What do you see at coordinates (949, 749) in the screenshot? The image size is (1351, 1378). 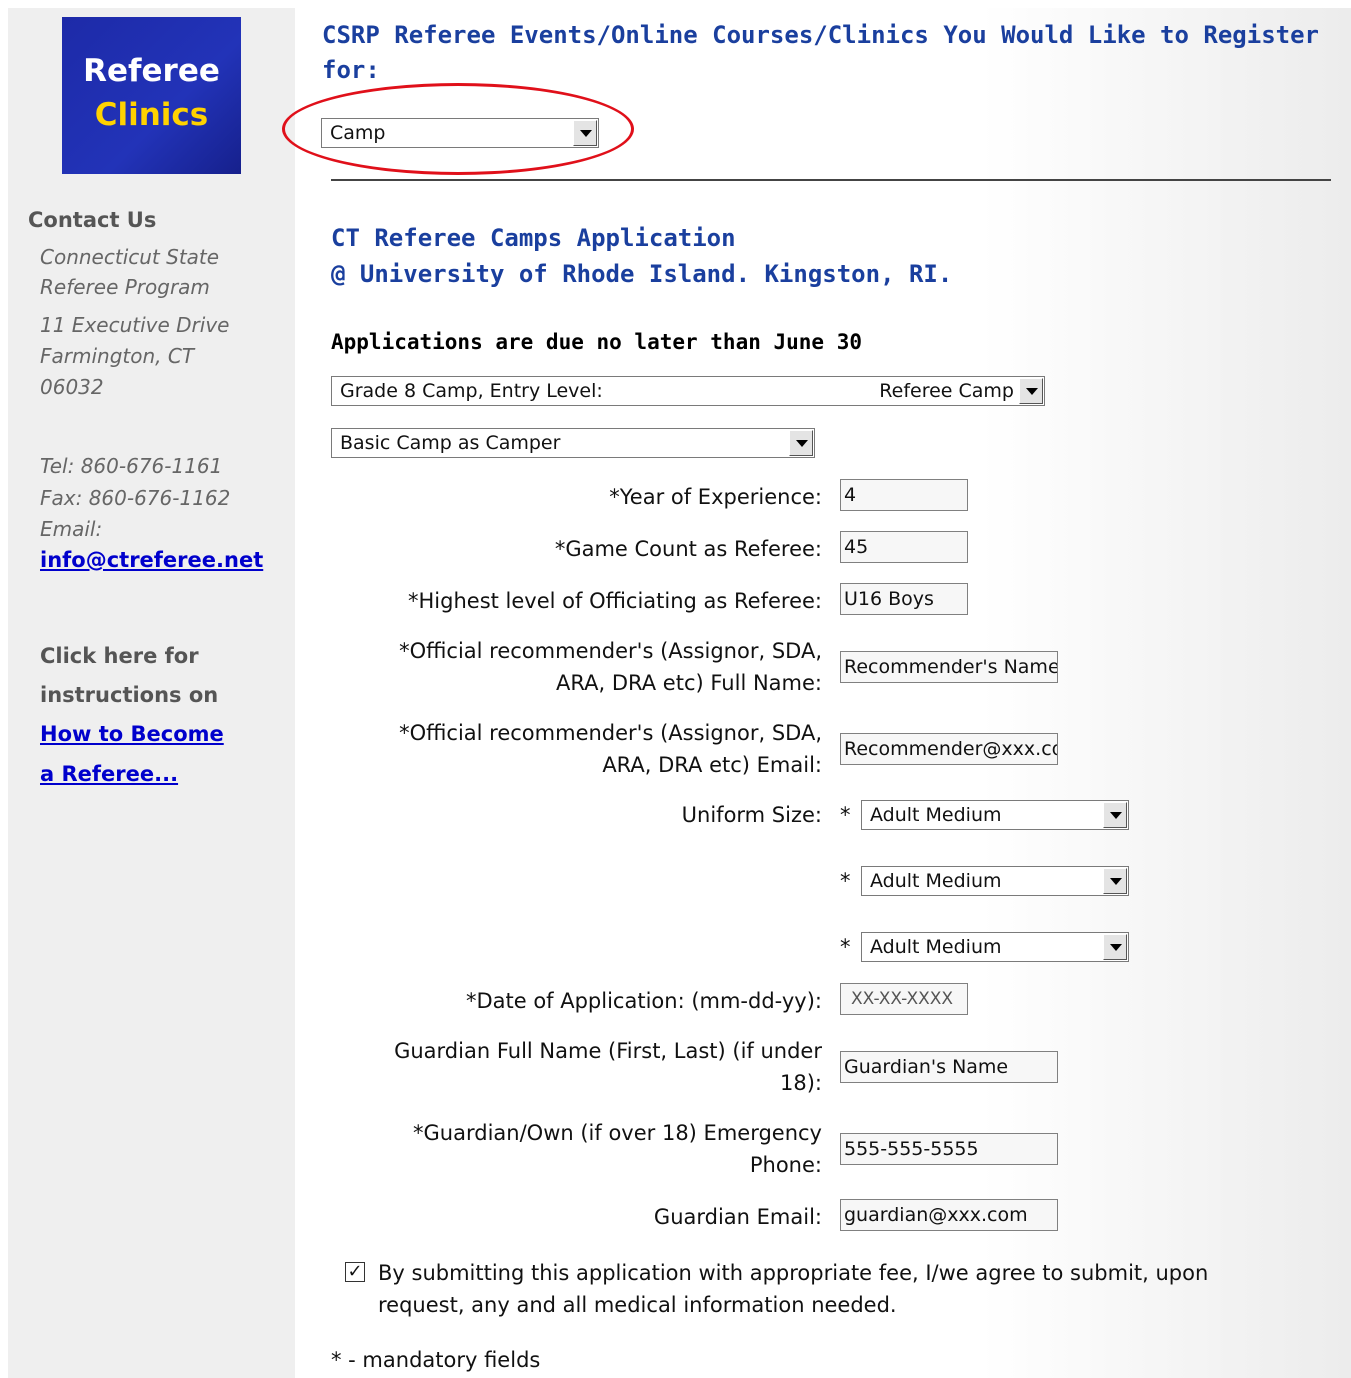 I see `recommender-email-input: Recommender@xxx.com` at bounding box center [949, 749].